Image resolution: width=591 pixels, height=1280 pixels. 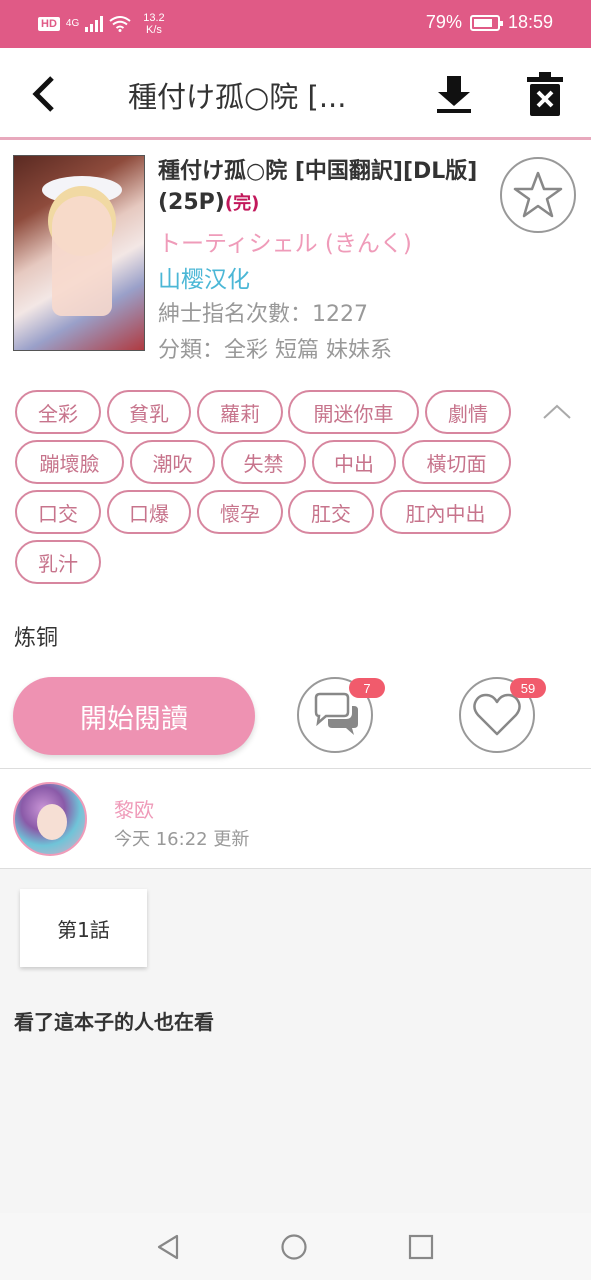 I want to click on status-left: HD 4G 13.2 K/s, so click(x=101, y=24).